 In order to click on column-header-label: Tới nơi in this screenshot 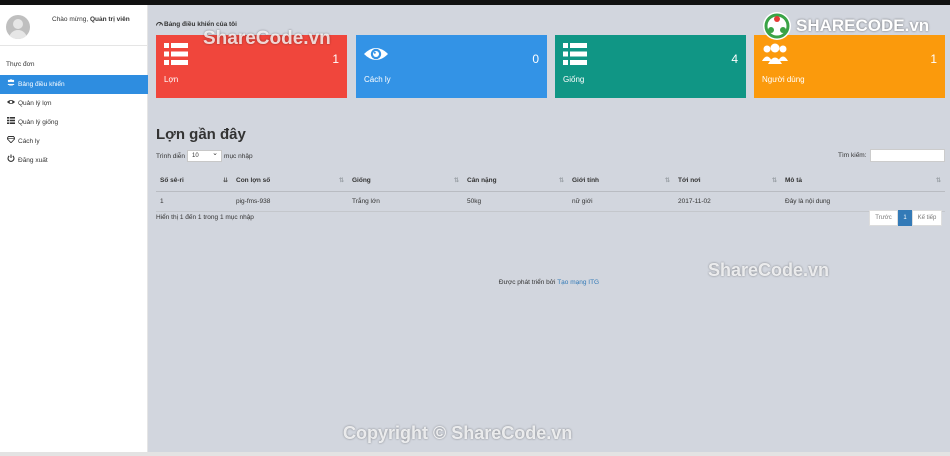, I will do `click(689, 181)`.